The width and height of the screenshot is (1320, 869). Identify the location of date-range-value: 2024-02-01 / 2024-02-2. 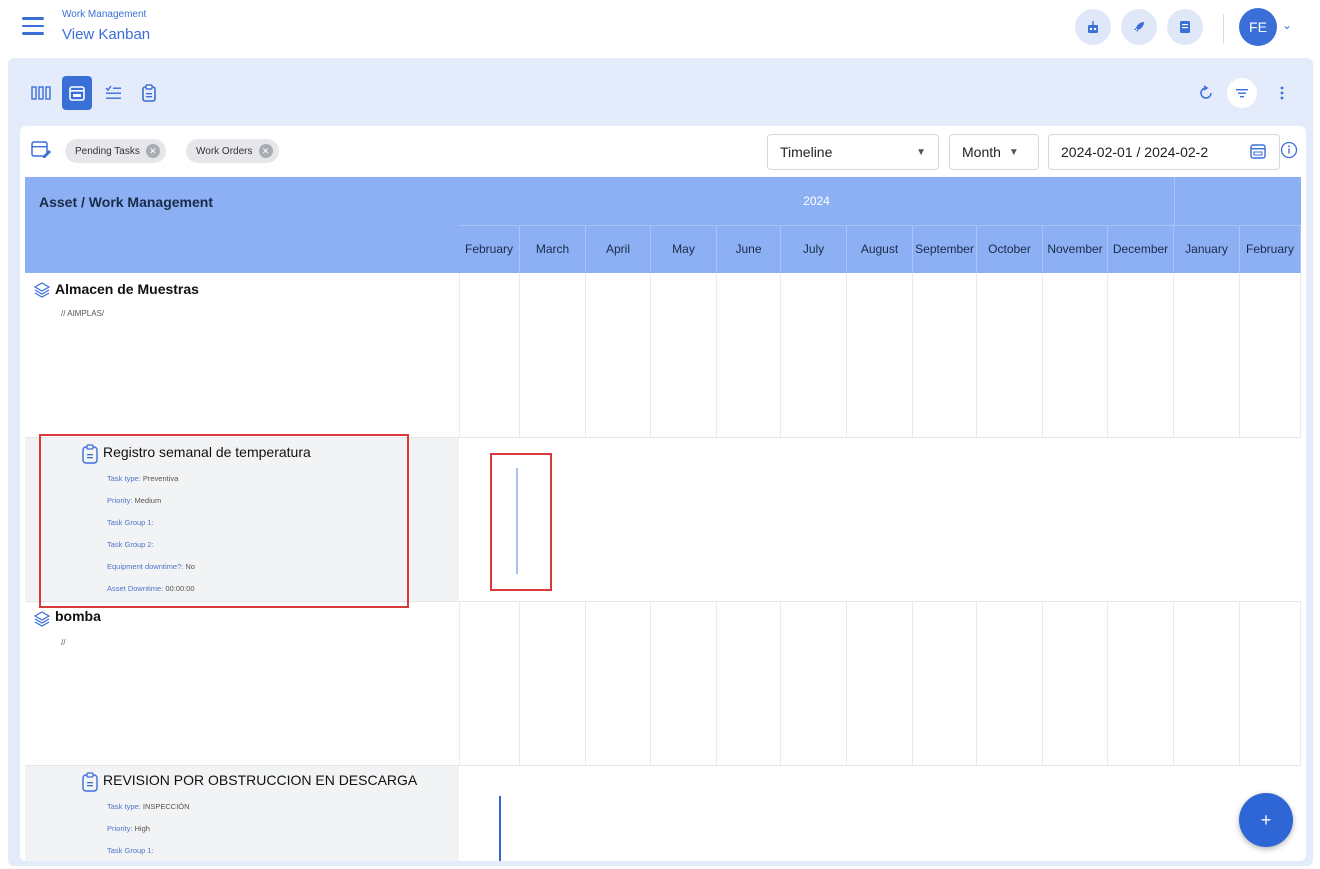
(1135, 152).